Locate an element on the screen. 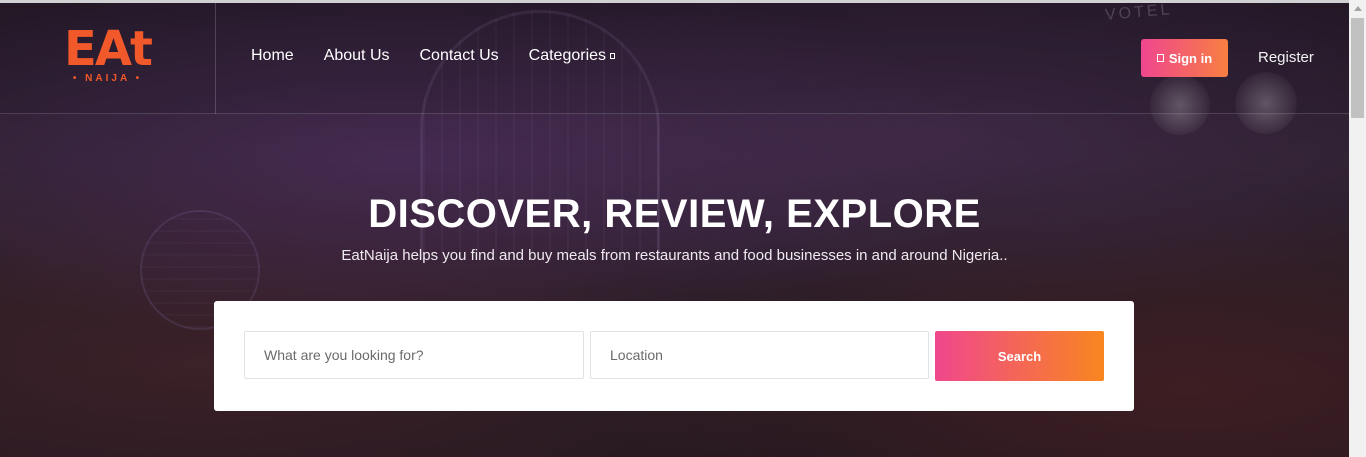 The width and height of the screenshot is (1366, 457). sign-in-button: Sign in is located at coordinates (1184, 58).